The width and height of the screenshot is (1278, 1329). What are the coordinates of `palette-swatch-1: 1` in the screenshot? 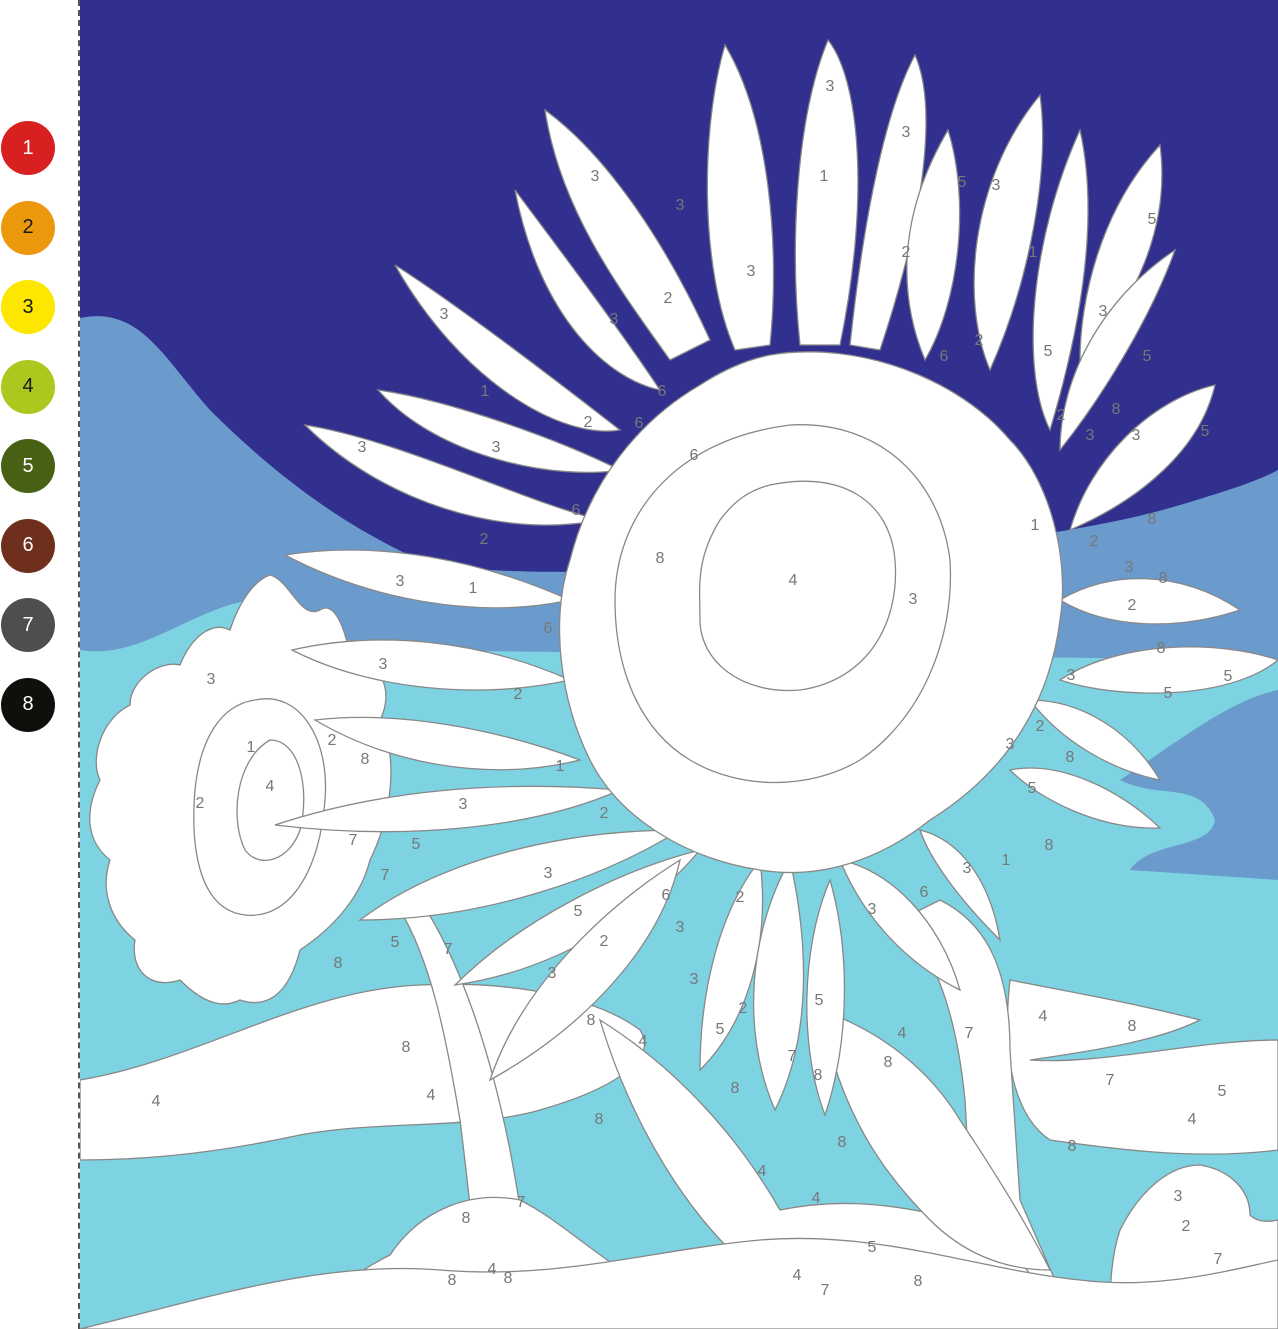 It's located at (28, 148).